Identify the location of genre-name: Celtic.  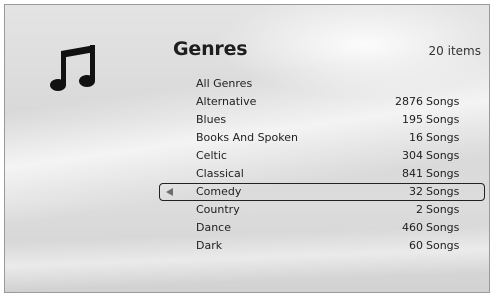
(211, 155).